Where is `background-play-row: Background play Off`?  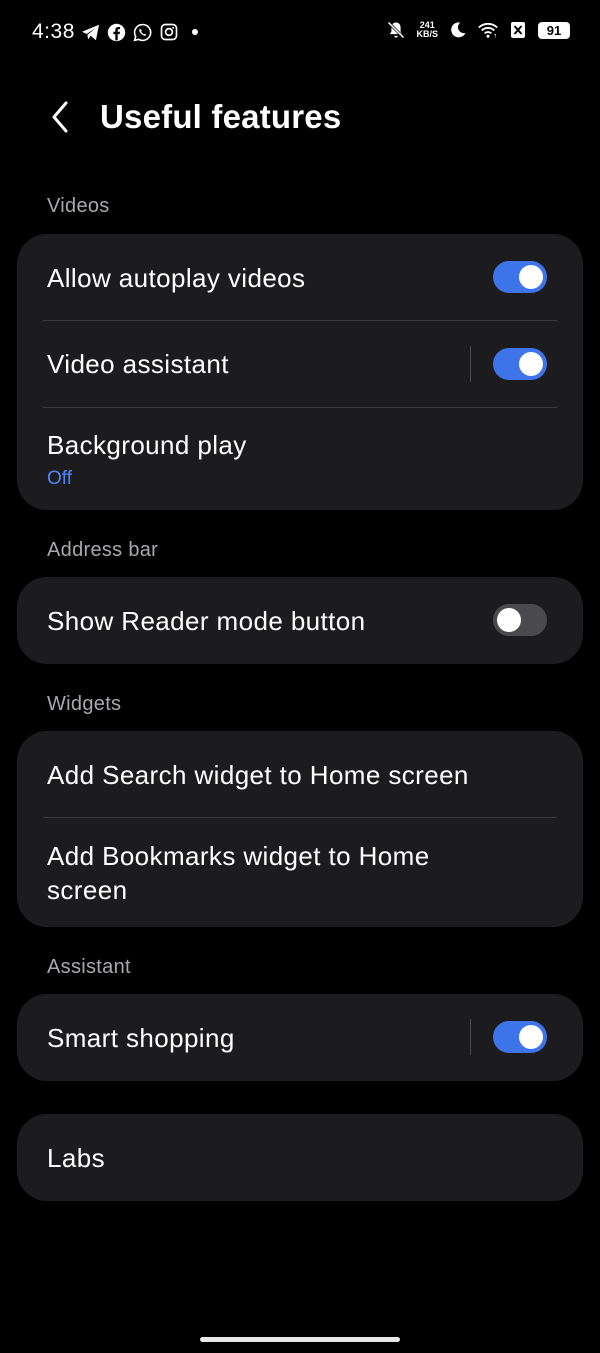 background-play-row: Background play Off is located at coordinates (300, 459).